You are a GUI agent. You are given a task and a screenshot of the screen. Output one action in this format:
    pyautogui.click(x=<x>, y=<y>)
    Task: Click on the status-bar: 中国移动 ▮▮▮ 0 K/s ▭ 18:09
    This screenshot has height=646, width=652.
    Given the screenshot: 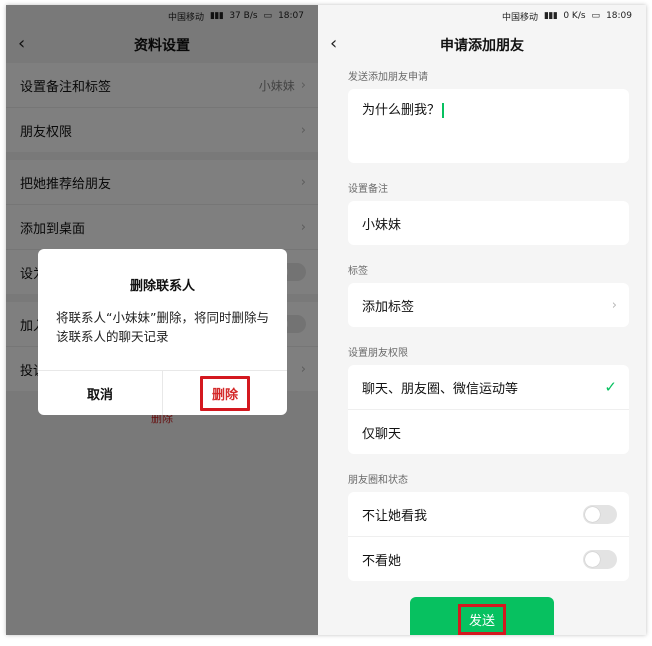 What is the action you would take?
    pyautogui.click(x=482, y=16)
    